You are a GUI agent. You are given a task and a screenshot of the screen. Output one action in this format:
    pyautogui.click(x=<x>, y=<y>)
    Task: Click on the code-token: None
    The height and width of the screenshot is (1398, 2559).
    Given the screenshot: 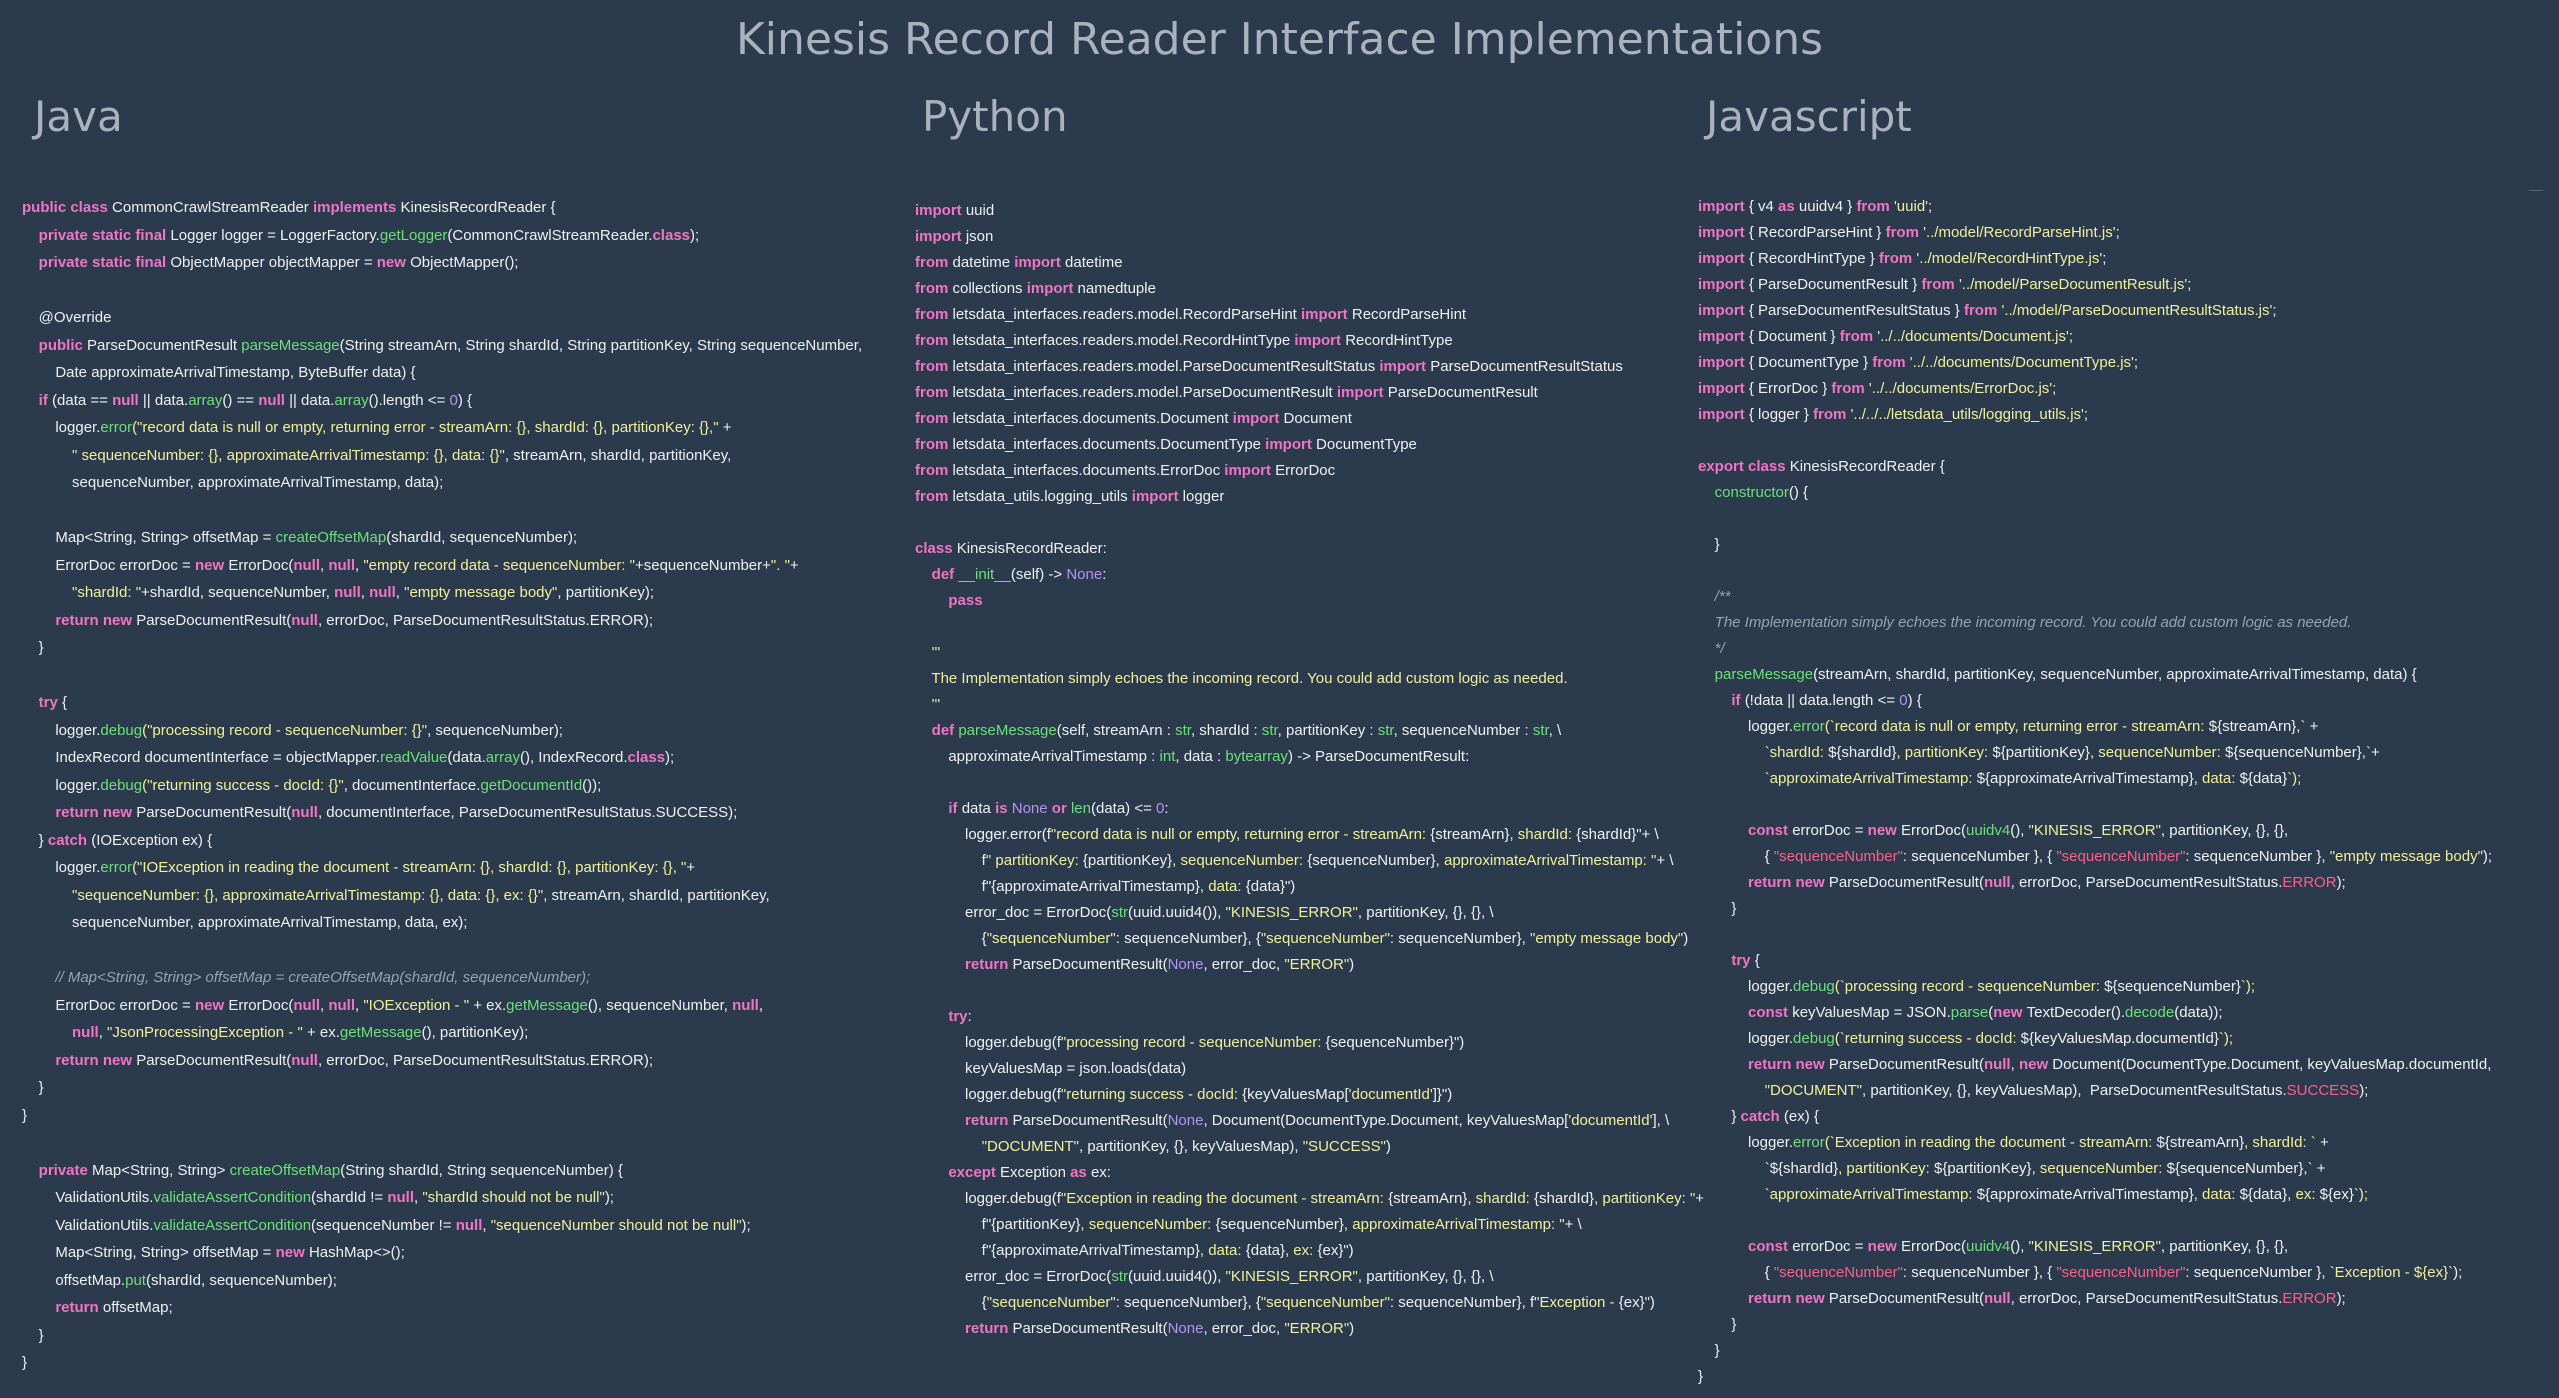 What is the action you would take?
    pyautogui.click(x=1084, y=574)
    